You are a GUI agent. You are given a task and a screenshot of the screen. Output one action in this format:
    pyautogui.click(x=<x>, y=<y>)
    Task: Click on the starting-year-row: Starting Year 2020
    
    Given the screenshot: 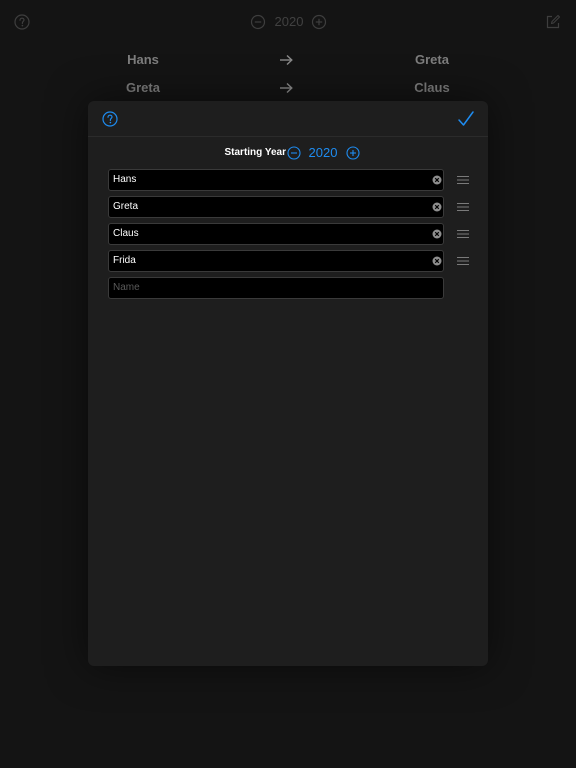 What is the action you would take?
    pyautogui.click(x=288, y=153)
    